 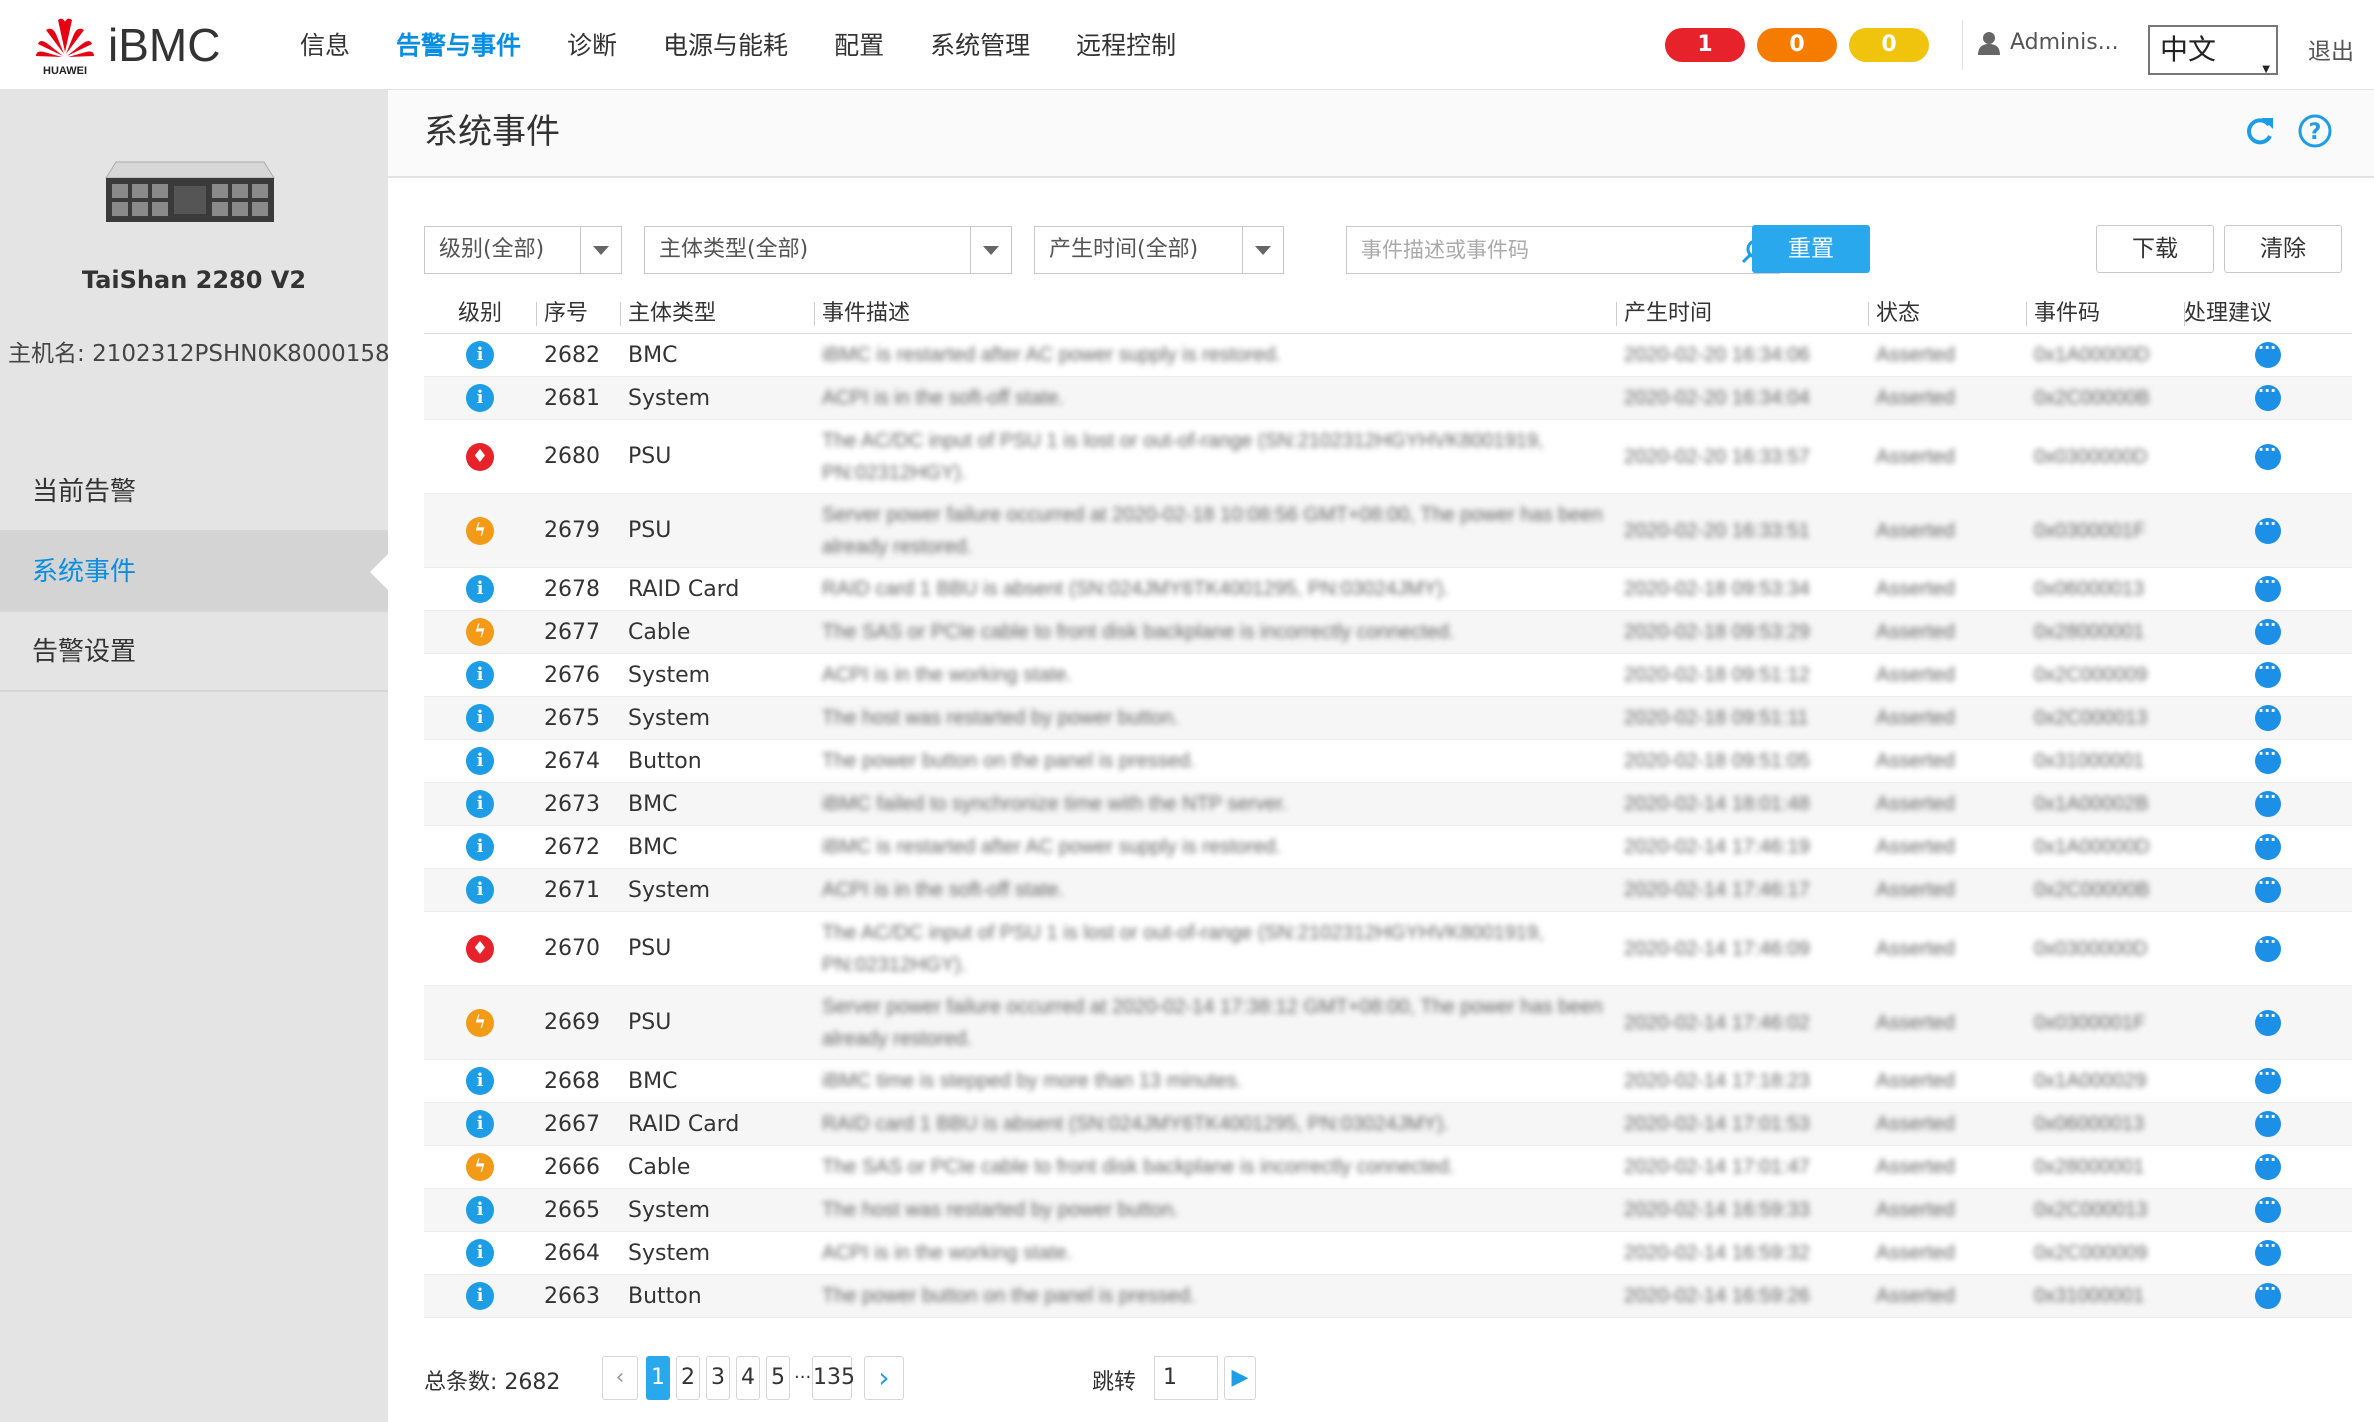 I want to click on level-filter: 级别(全部), so click(x=523, y=250).